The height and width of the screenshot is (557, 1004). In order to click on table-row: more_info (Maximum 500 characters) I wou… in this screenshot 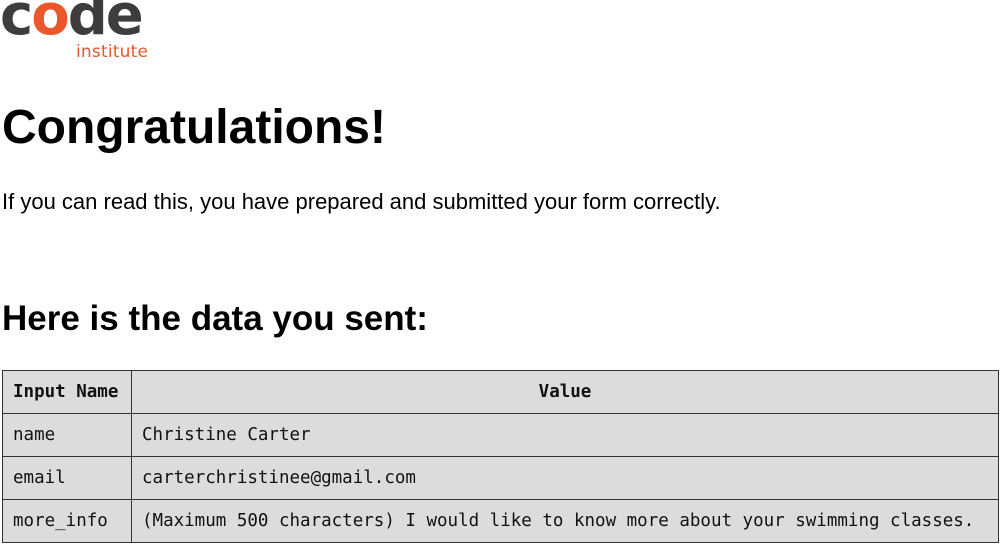, I will do `click(500, 521)`.